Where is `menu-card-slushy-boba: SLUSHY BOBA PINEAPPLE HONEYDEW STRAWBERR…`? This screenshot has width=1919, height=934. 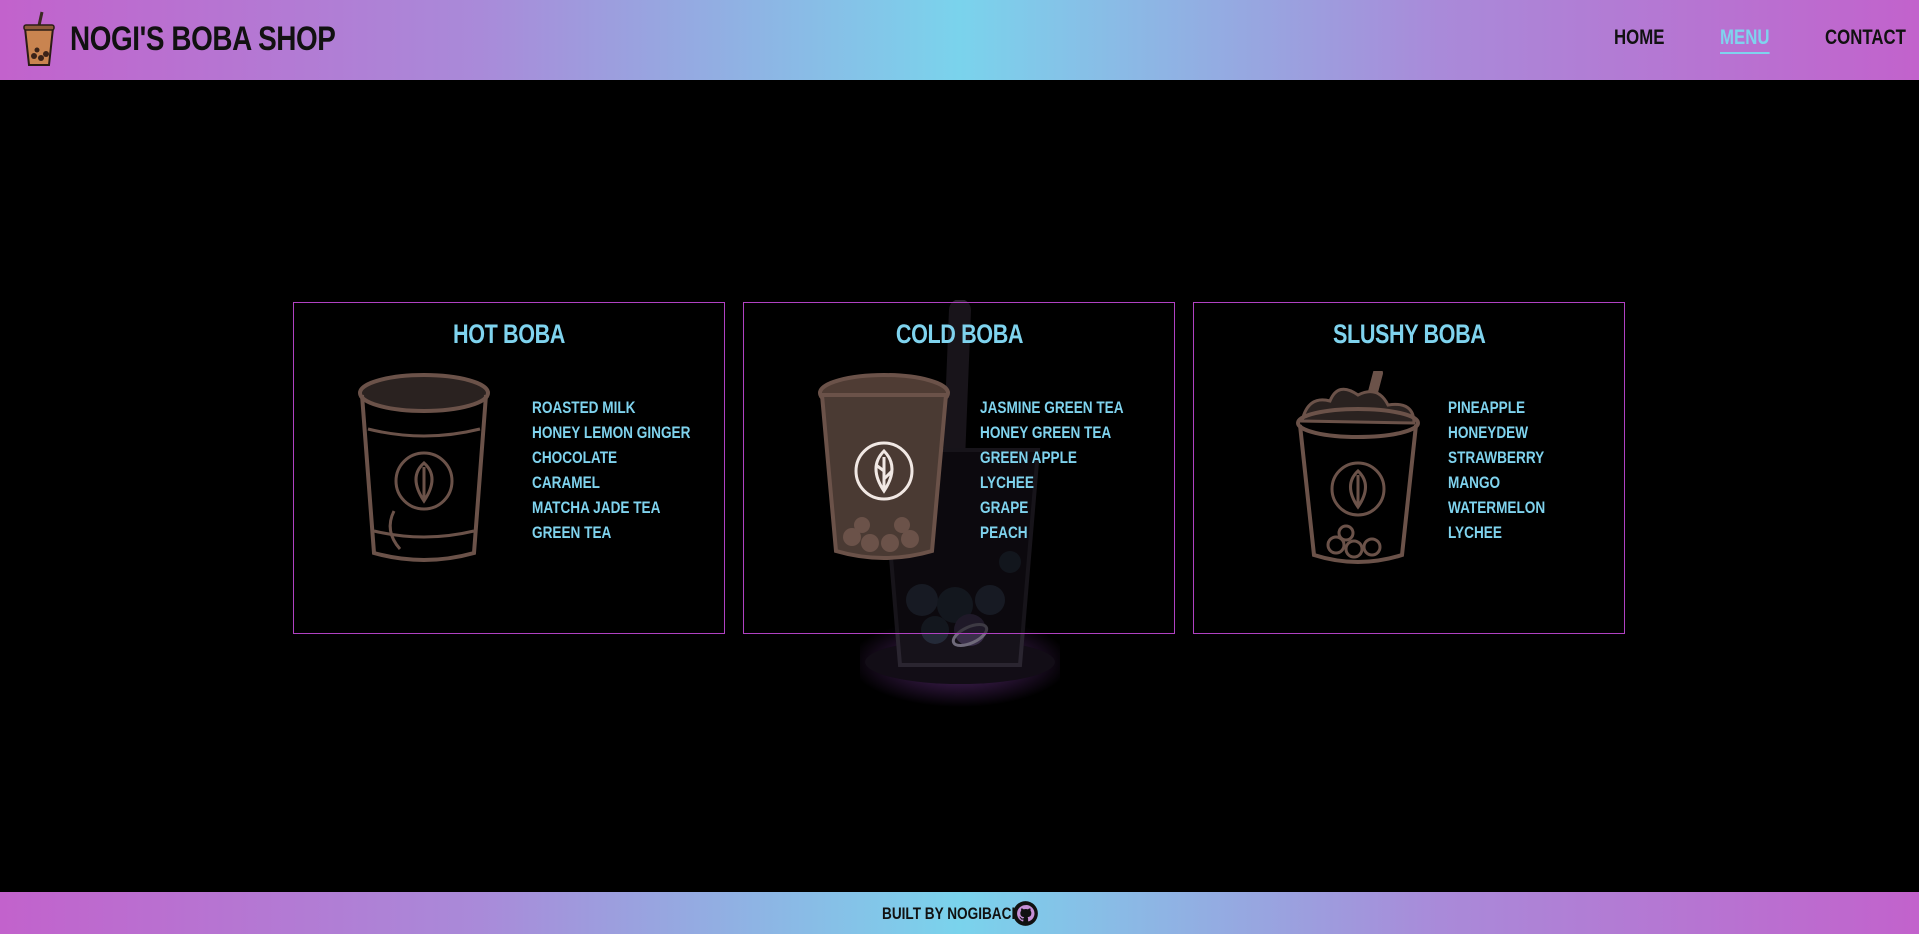
menu-card-slushy-boba: SLUSHY BOBA PINEAPPLE HONEYDEW STRAWBERR… is located at coordinates (1409, 468).